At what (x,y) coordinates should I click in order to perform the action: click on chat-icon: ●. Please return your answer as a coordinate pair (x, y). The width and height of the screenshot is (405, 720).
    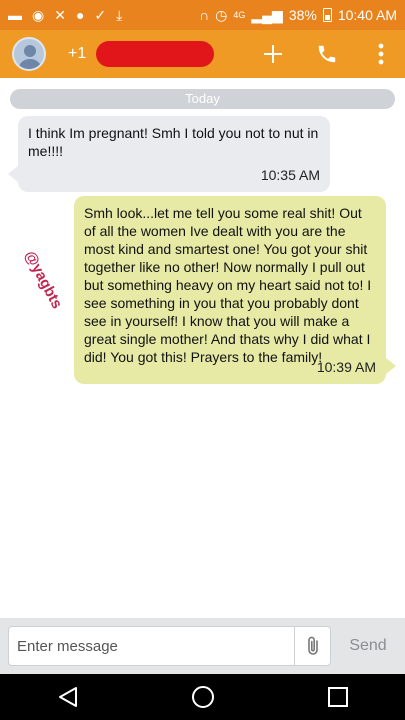
    Looking at the image, I should click on (80, 15).